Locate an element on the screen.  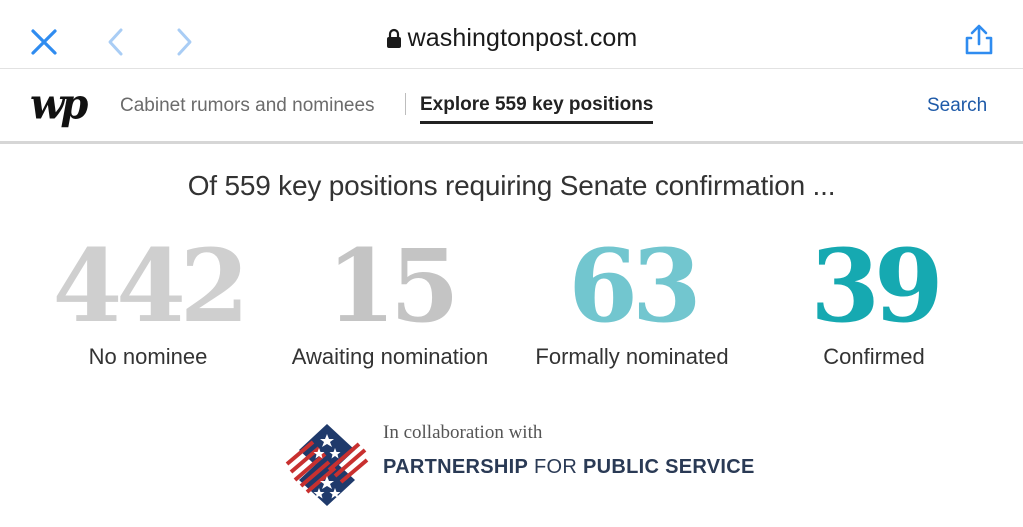
address-bar: washingtonpost.com is located at coordinates (511, 39).